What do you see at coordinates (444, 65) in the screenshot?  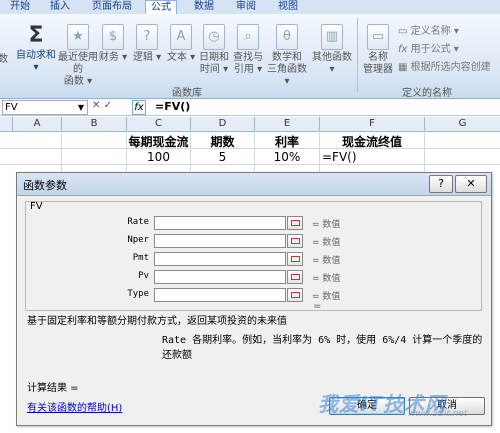 I see `create-from-selection-button: ▦ 根据所选内容创建` at bounding box center [444, 65].